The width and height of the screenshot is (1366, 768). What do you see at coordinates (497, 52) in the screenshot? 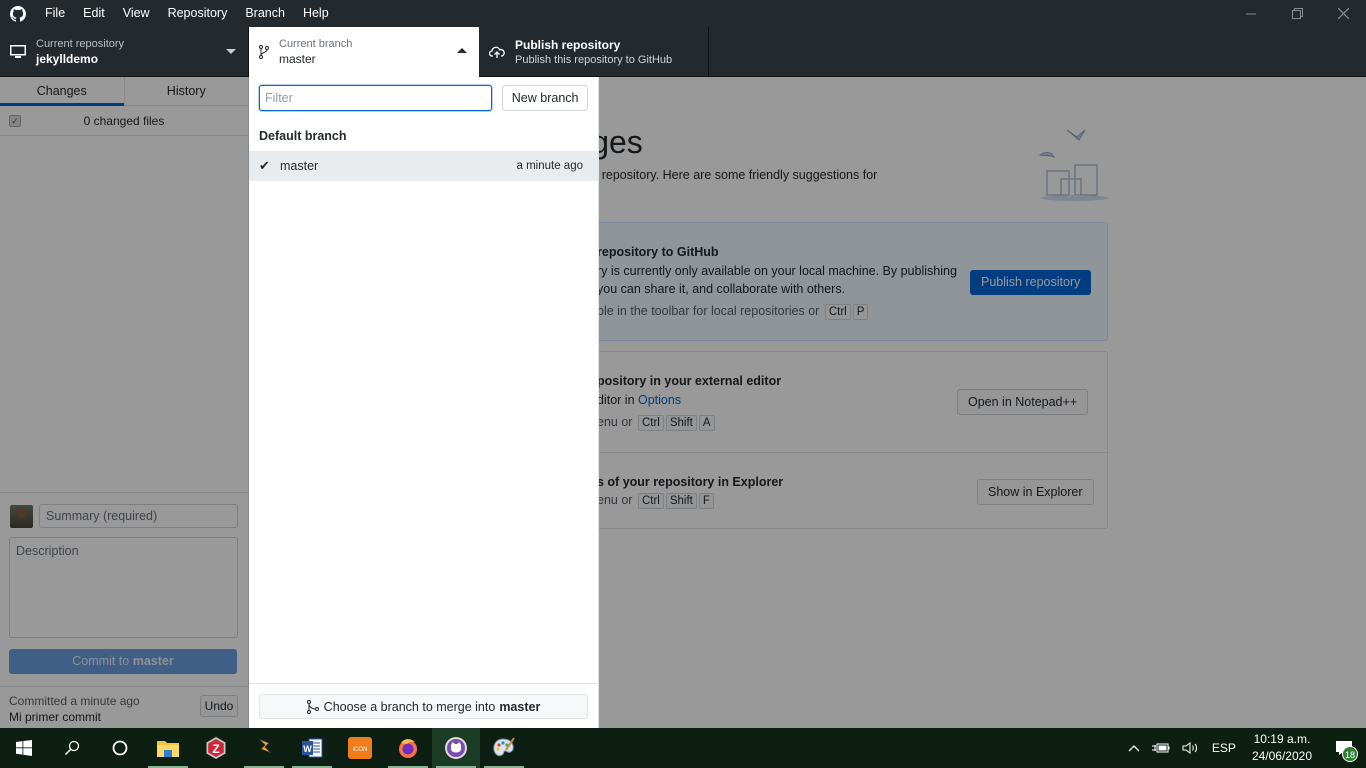
I see `cloud-upload-icon` at bounding box center [497, 52].